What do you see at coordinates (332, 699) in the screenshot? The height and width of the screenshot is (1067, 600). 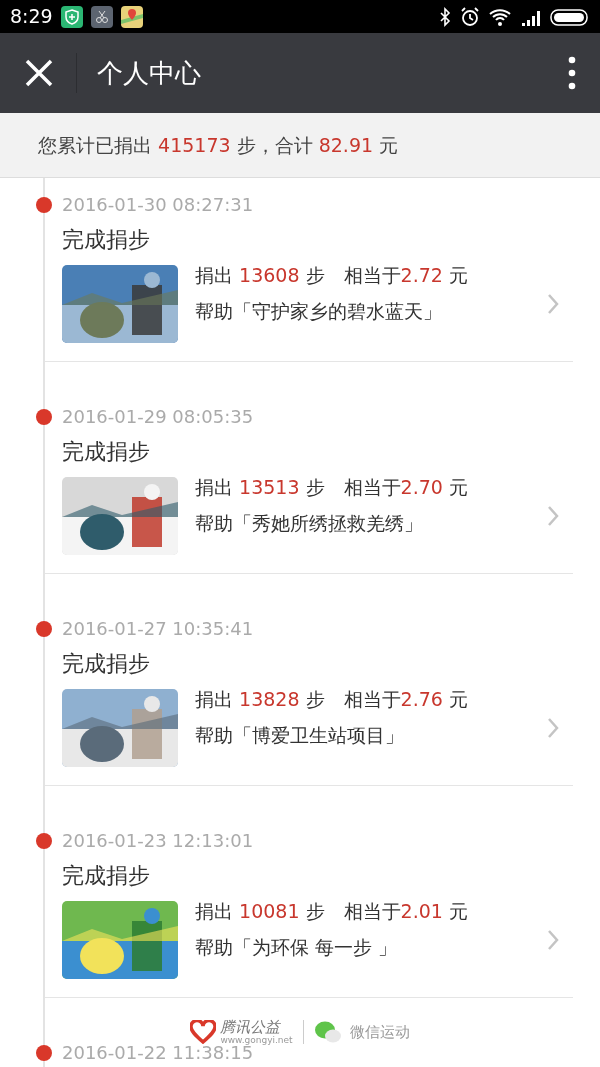 I see `donation-detail: 捐出 13828 步 相当于2.76 元` at bounding box center [332, 699].